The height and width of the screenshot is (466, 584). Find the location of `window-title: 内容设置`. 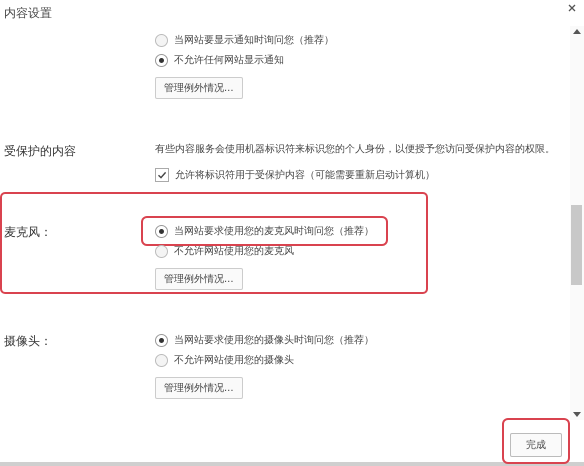

window-title: 内容设置 is located at coordinates (28, 13).